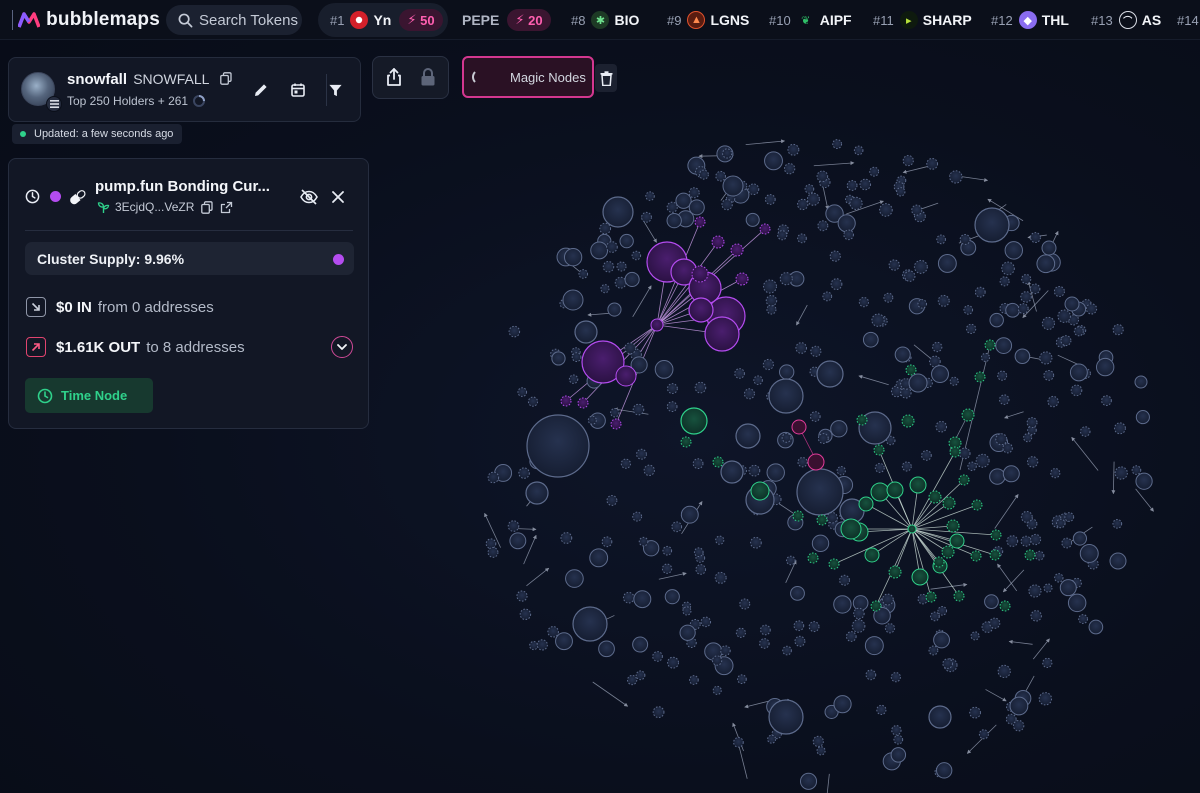 The height and width of the screenshot is (793, 1200). Describe the element at coordinates (32, 199) in the screenshot. I see `clock-icon` at that location.